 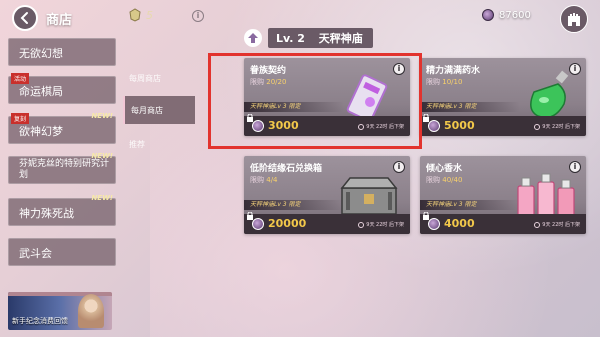 I want to click on item-name: 倾心香水, so click(x=444, y=169).